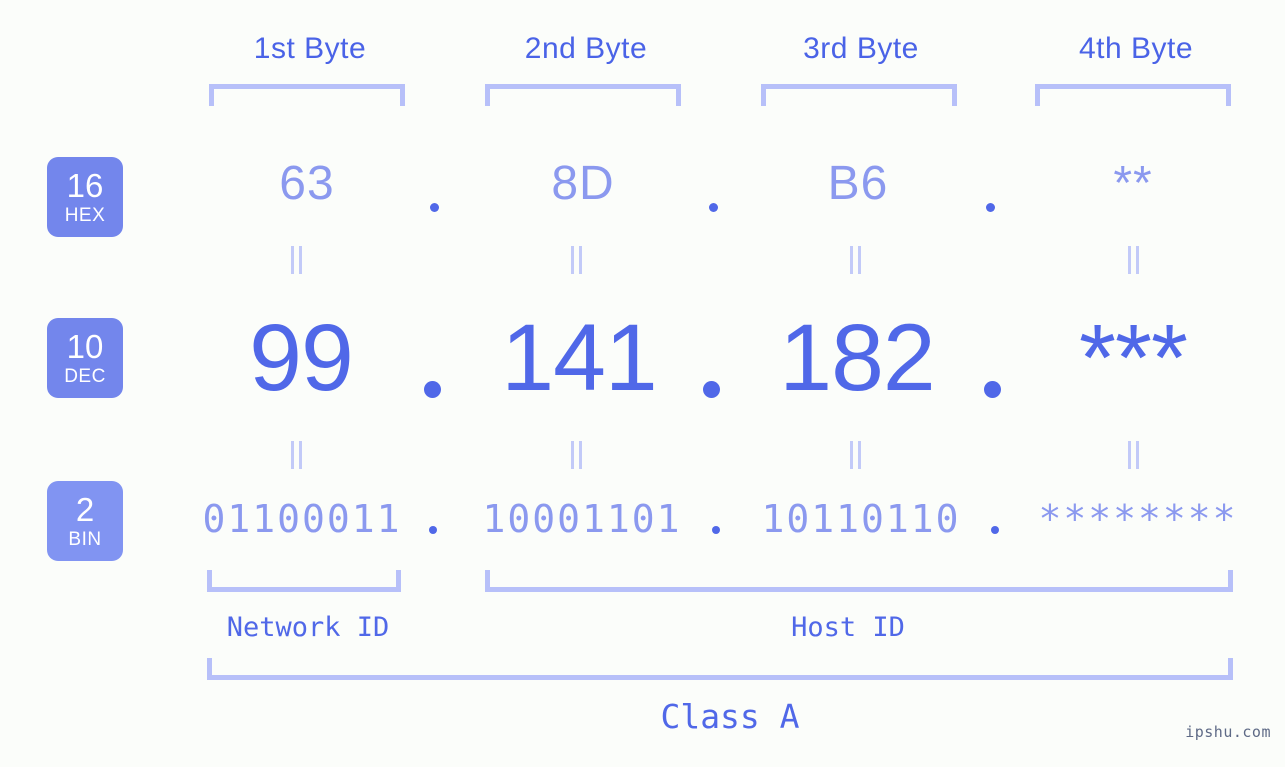 The height and width of the screenshot is (767, 1285). I want to click on class-bracket, so click(720, 669).